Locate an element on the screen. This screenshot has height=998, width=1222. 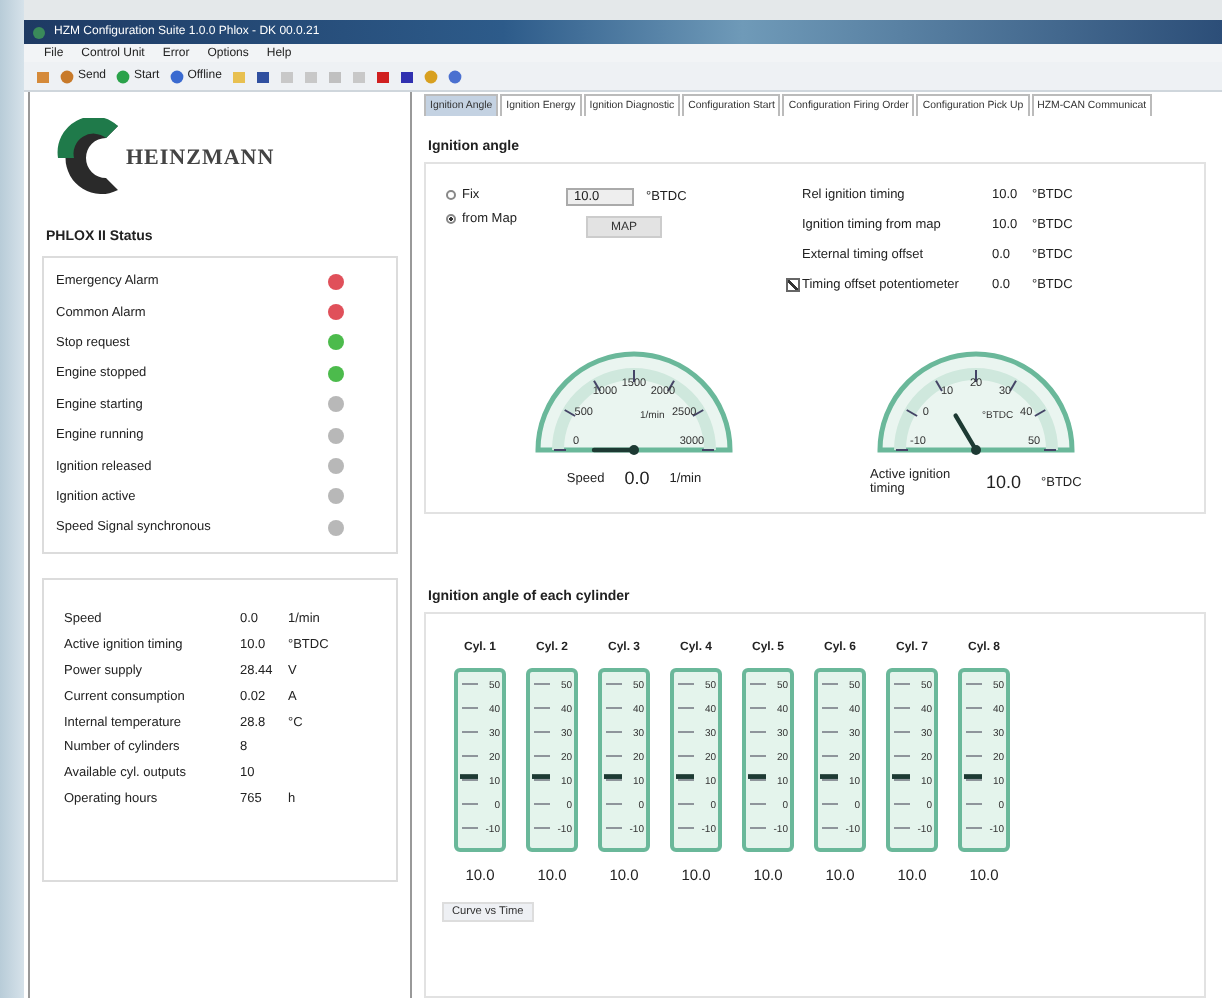
readout-value: 10.0 is located at coordinates (1004, 482).